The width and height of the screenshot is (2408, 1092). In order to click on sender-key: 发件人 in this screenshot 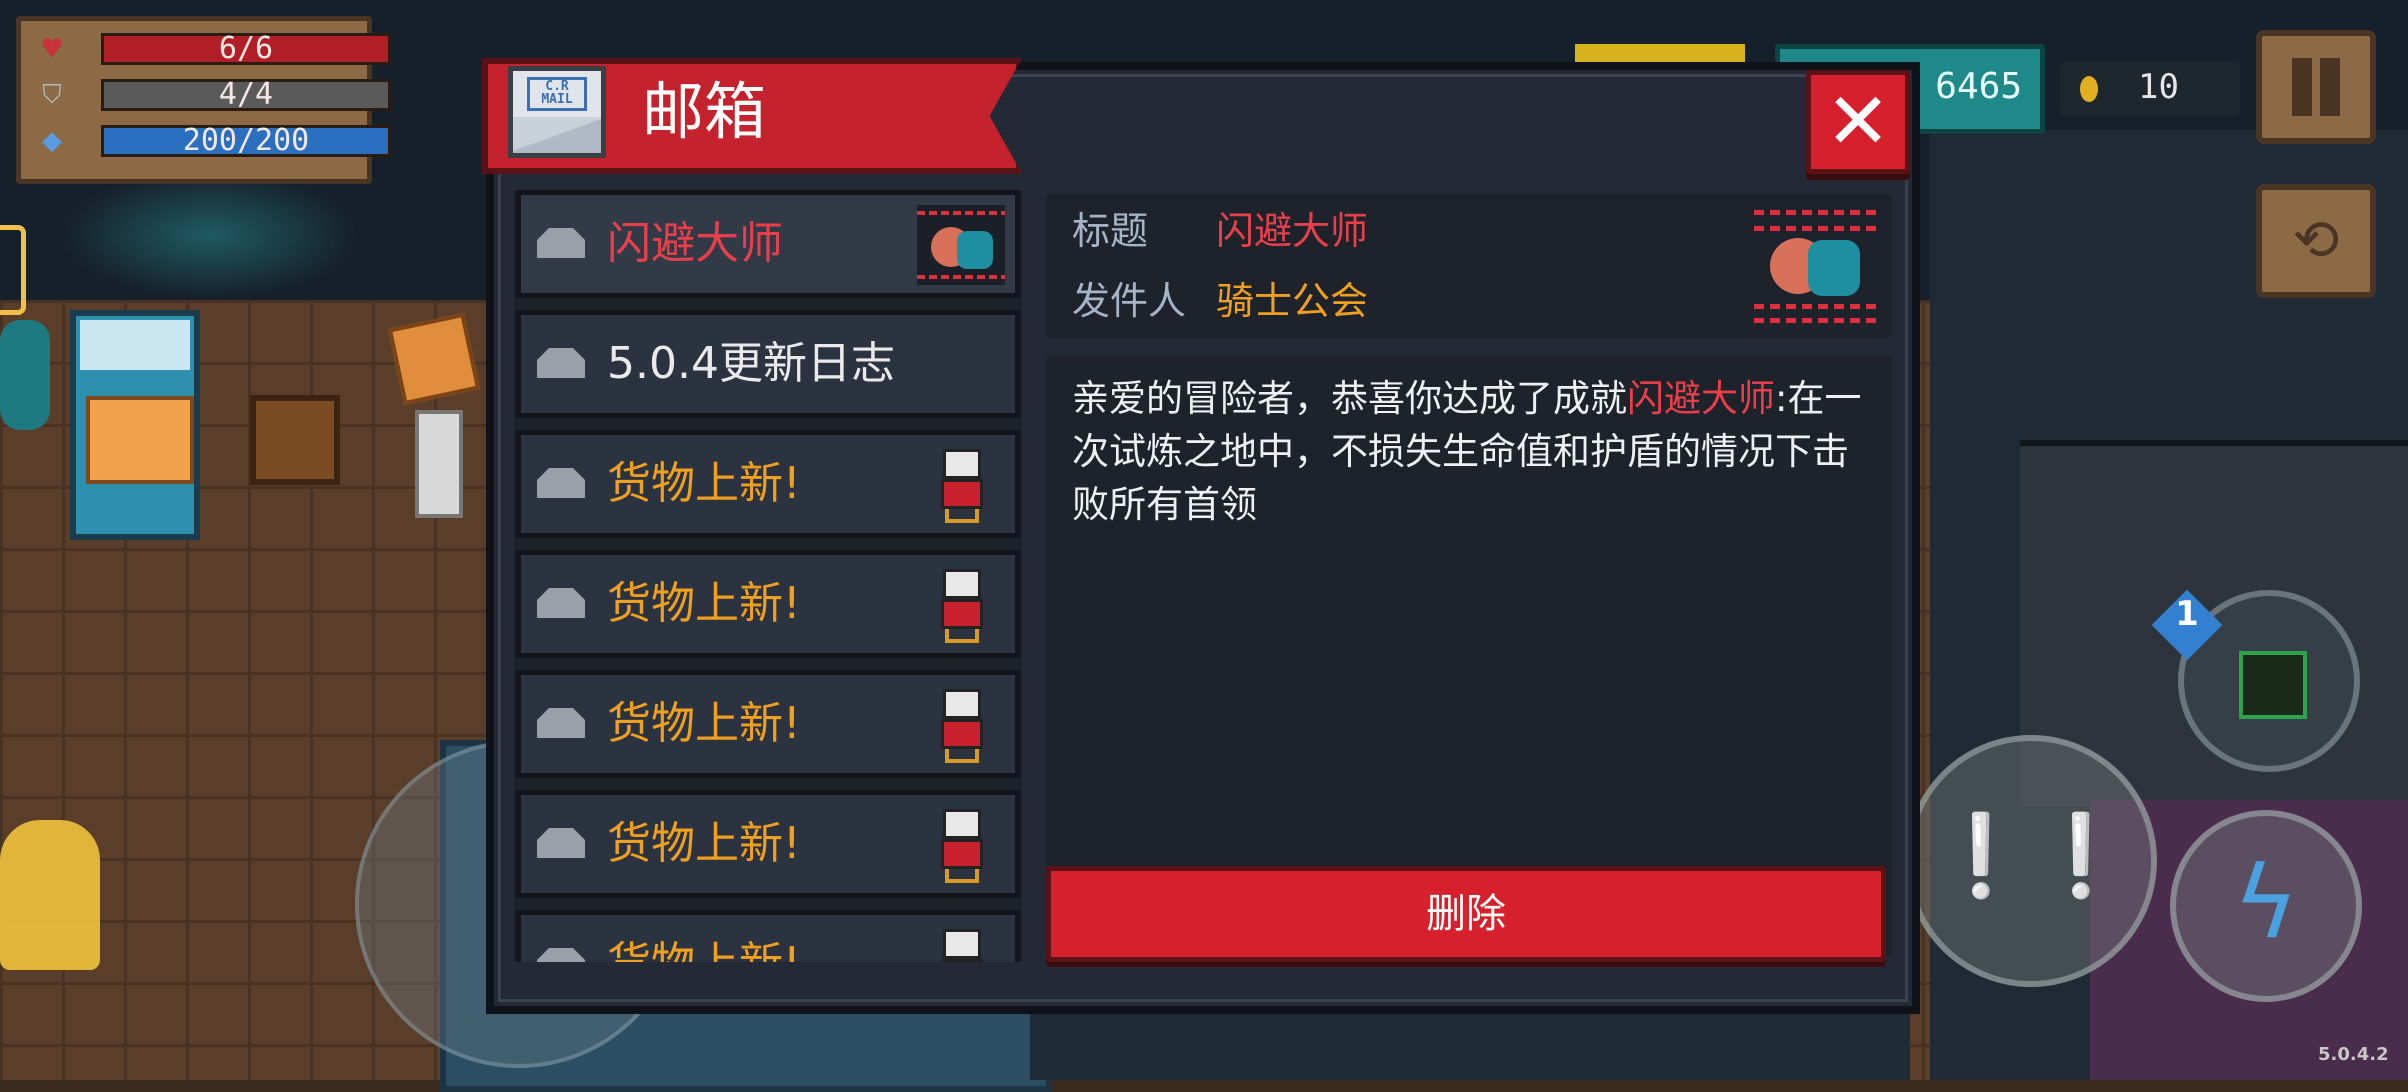, I will do `click(1129, 301)`.